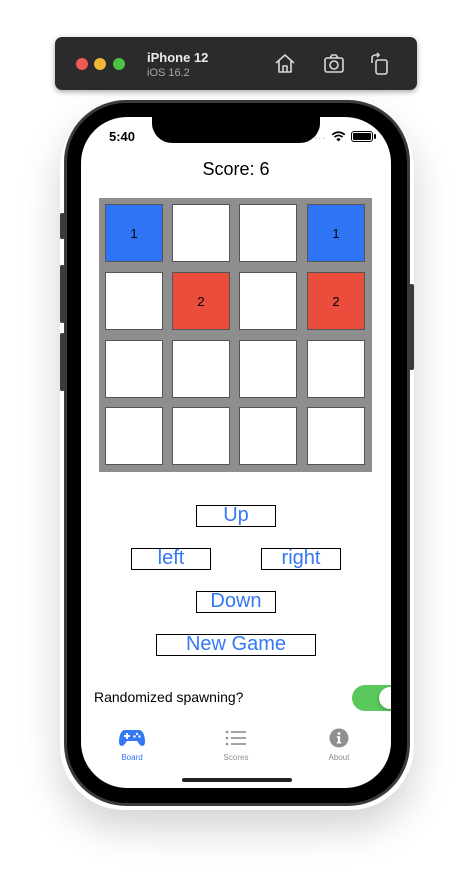 The image size is (472, 881). Describe the element at coordinates (285, 64) in the screenshot. I see `home-icon` at that location.